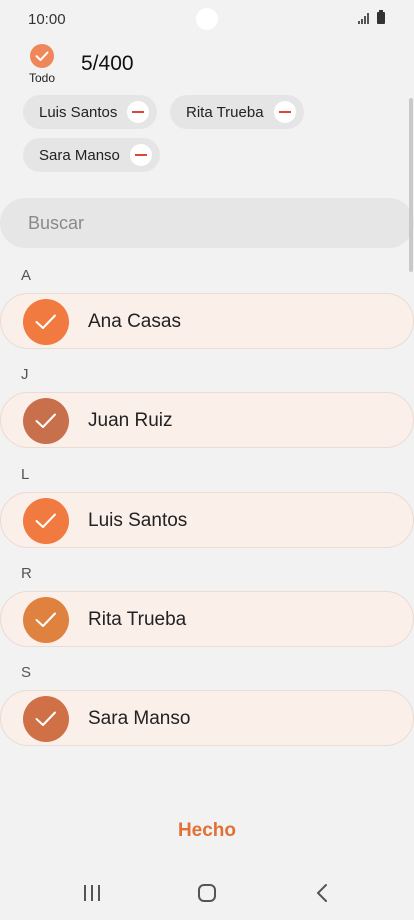  Describe the element at coordinates (56, 222) in the screenshot. I see `search-placeholder: Buscar` at that location.